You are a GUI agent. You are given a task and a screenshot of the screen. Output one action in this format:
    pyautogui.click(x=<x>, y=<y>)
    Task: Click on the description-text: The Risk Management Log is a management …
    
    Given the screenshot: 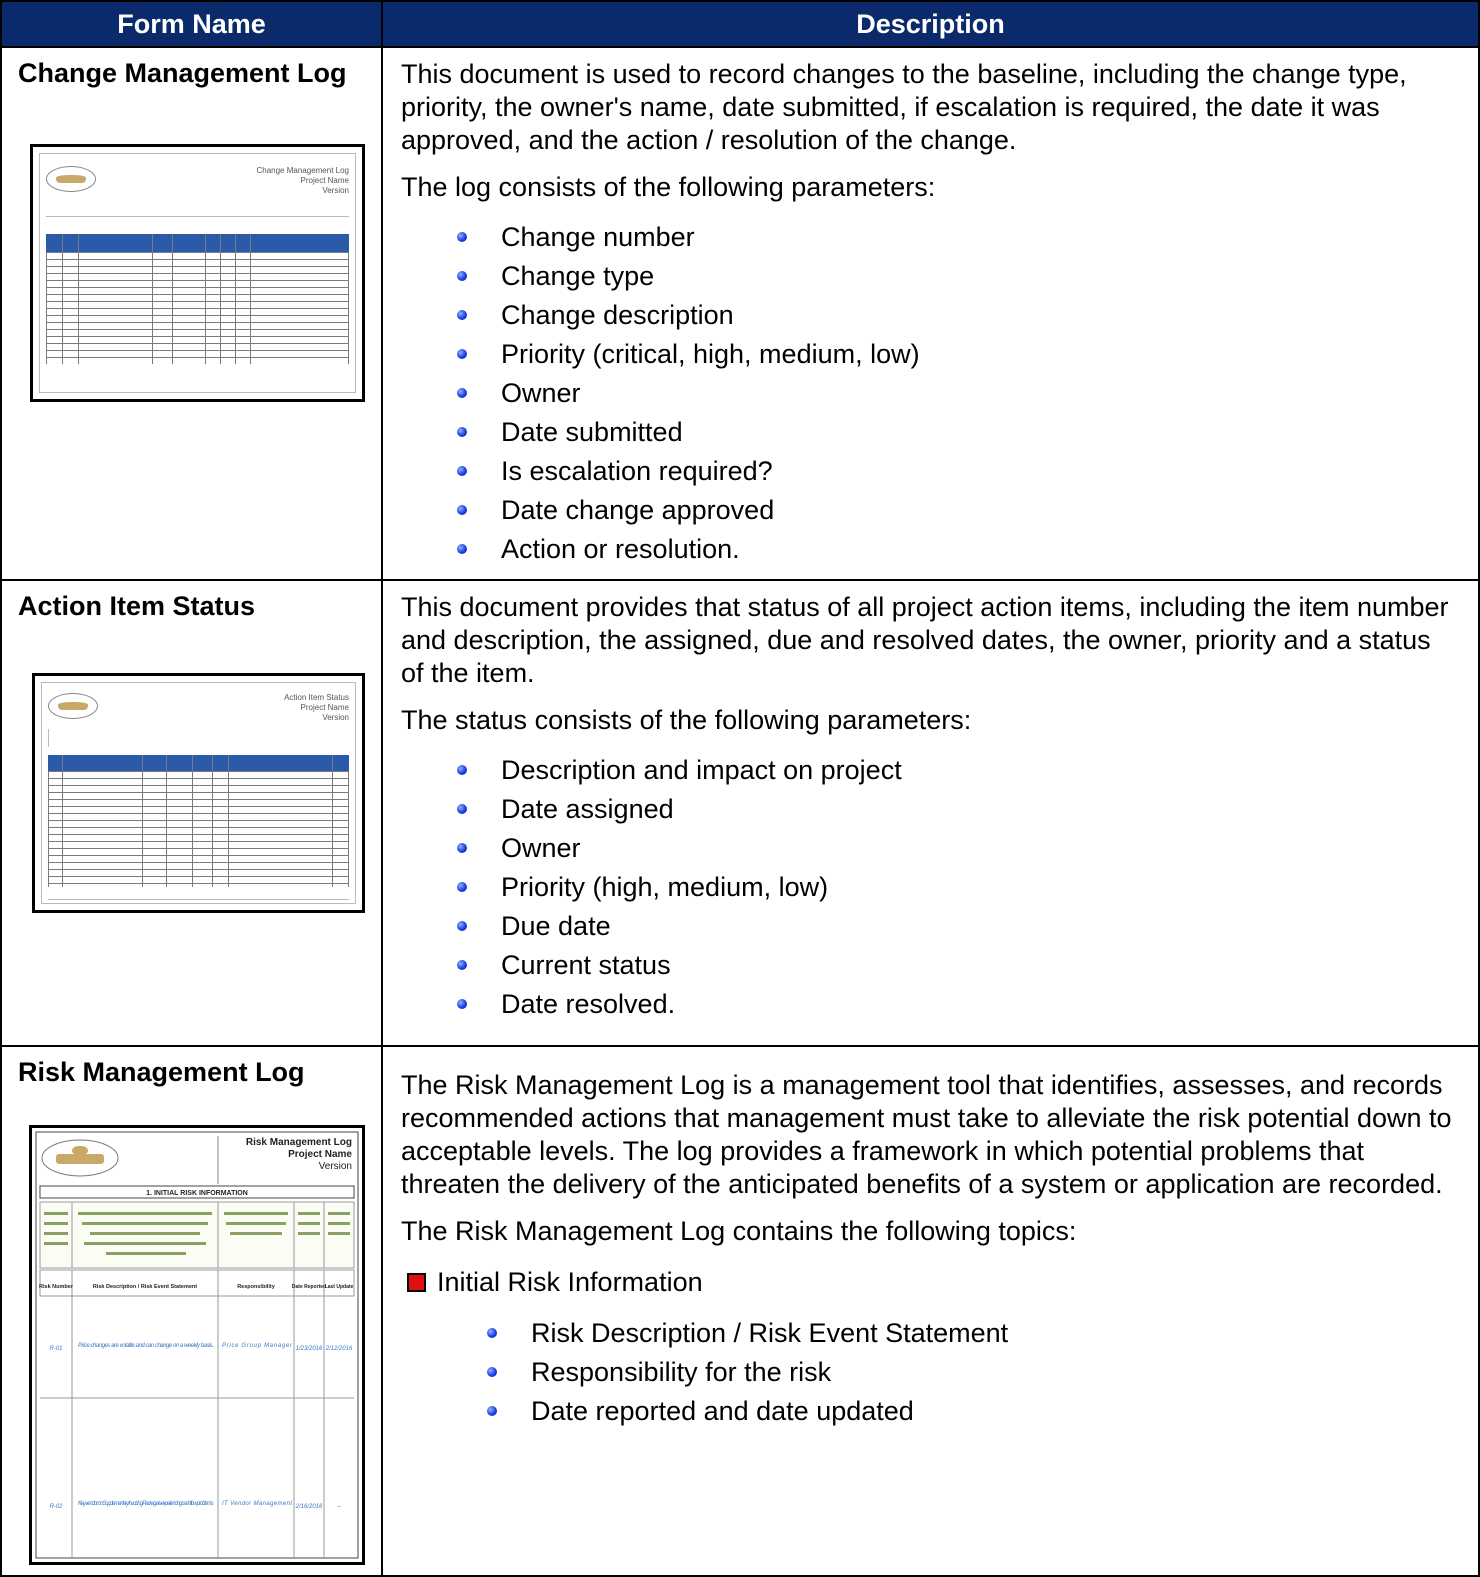 What is the action you would take?
    pyautogui.click(x=926, y=1134)
    